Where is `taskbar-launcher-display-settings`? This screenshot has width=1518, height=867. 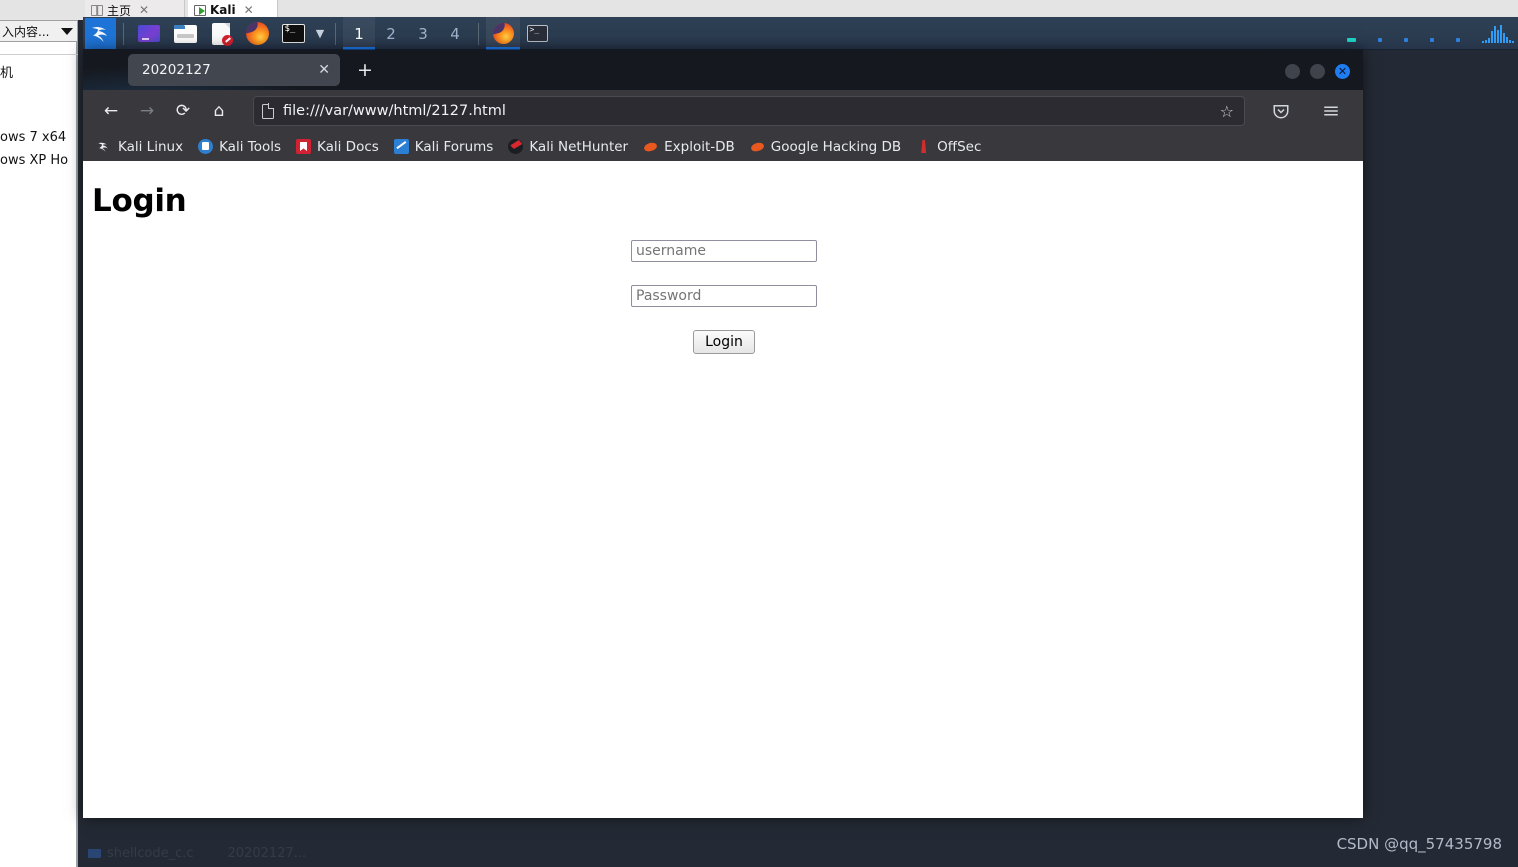 taskbar-launcher-display-settings is located at coordinates (149, 34).